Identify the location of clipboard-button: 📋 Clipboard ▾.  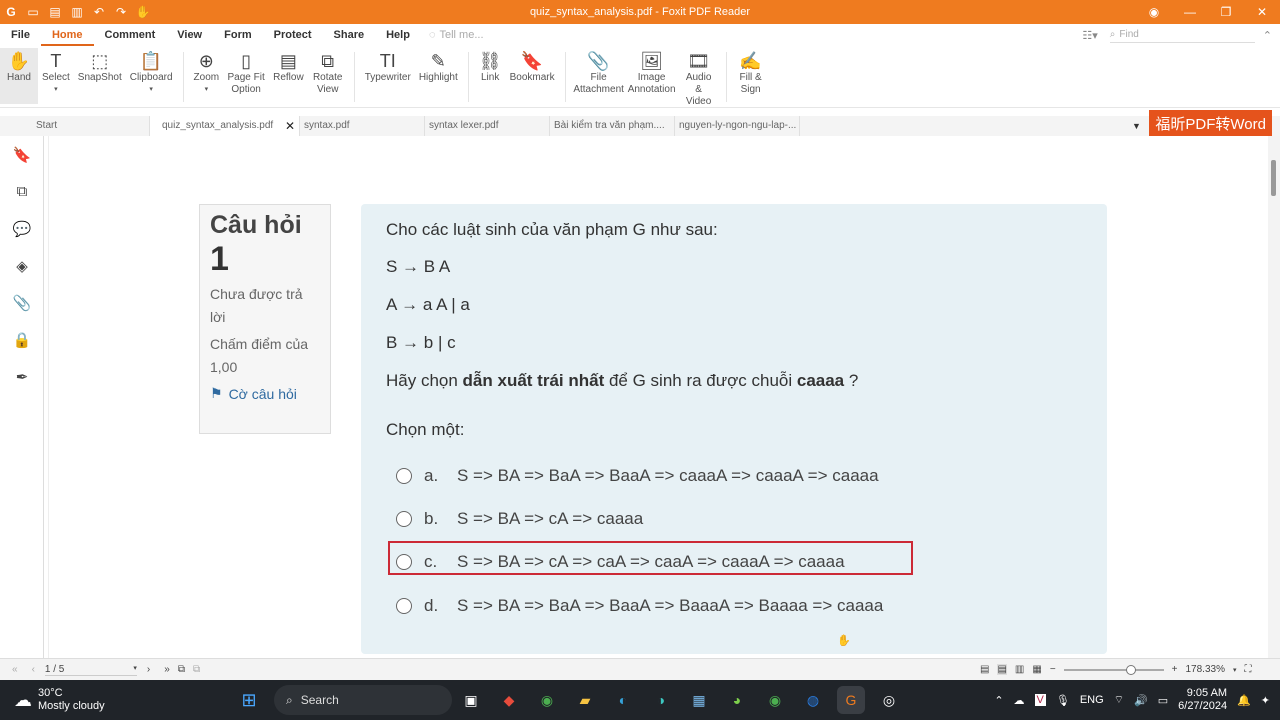
(151, 73).